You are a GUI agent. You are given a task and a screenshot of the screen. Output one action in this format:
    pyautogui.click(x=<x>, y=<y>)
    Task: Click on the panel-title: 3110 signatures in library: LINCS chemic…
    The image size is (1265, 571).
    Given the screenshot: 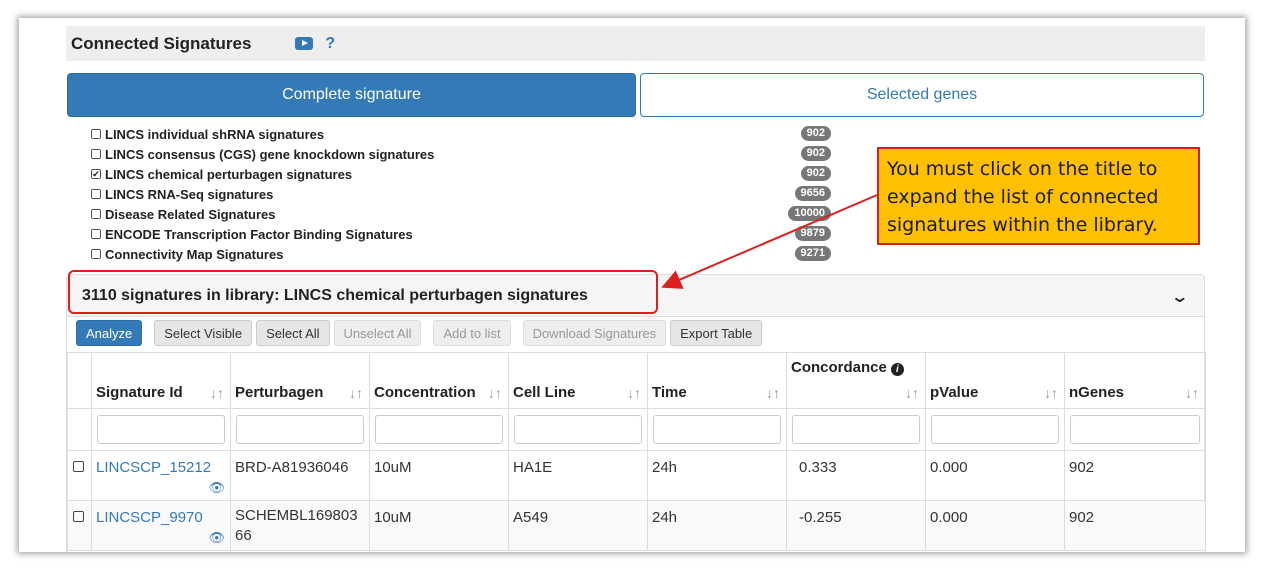 What is the action you would take?
    pyautogui.click(x=335, y=296)
    